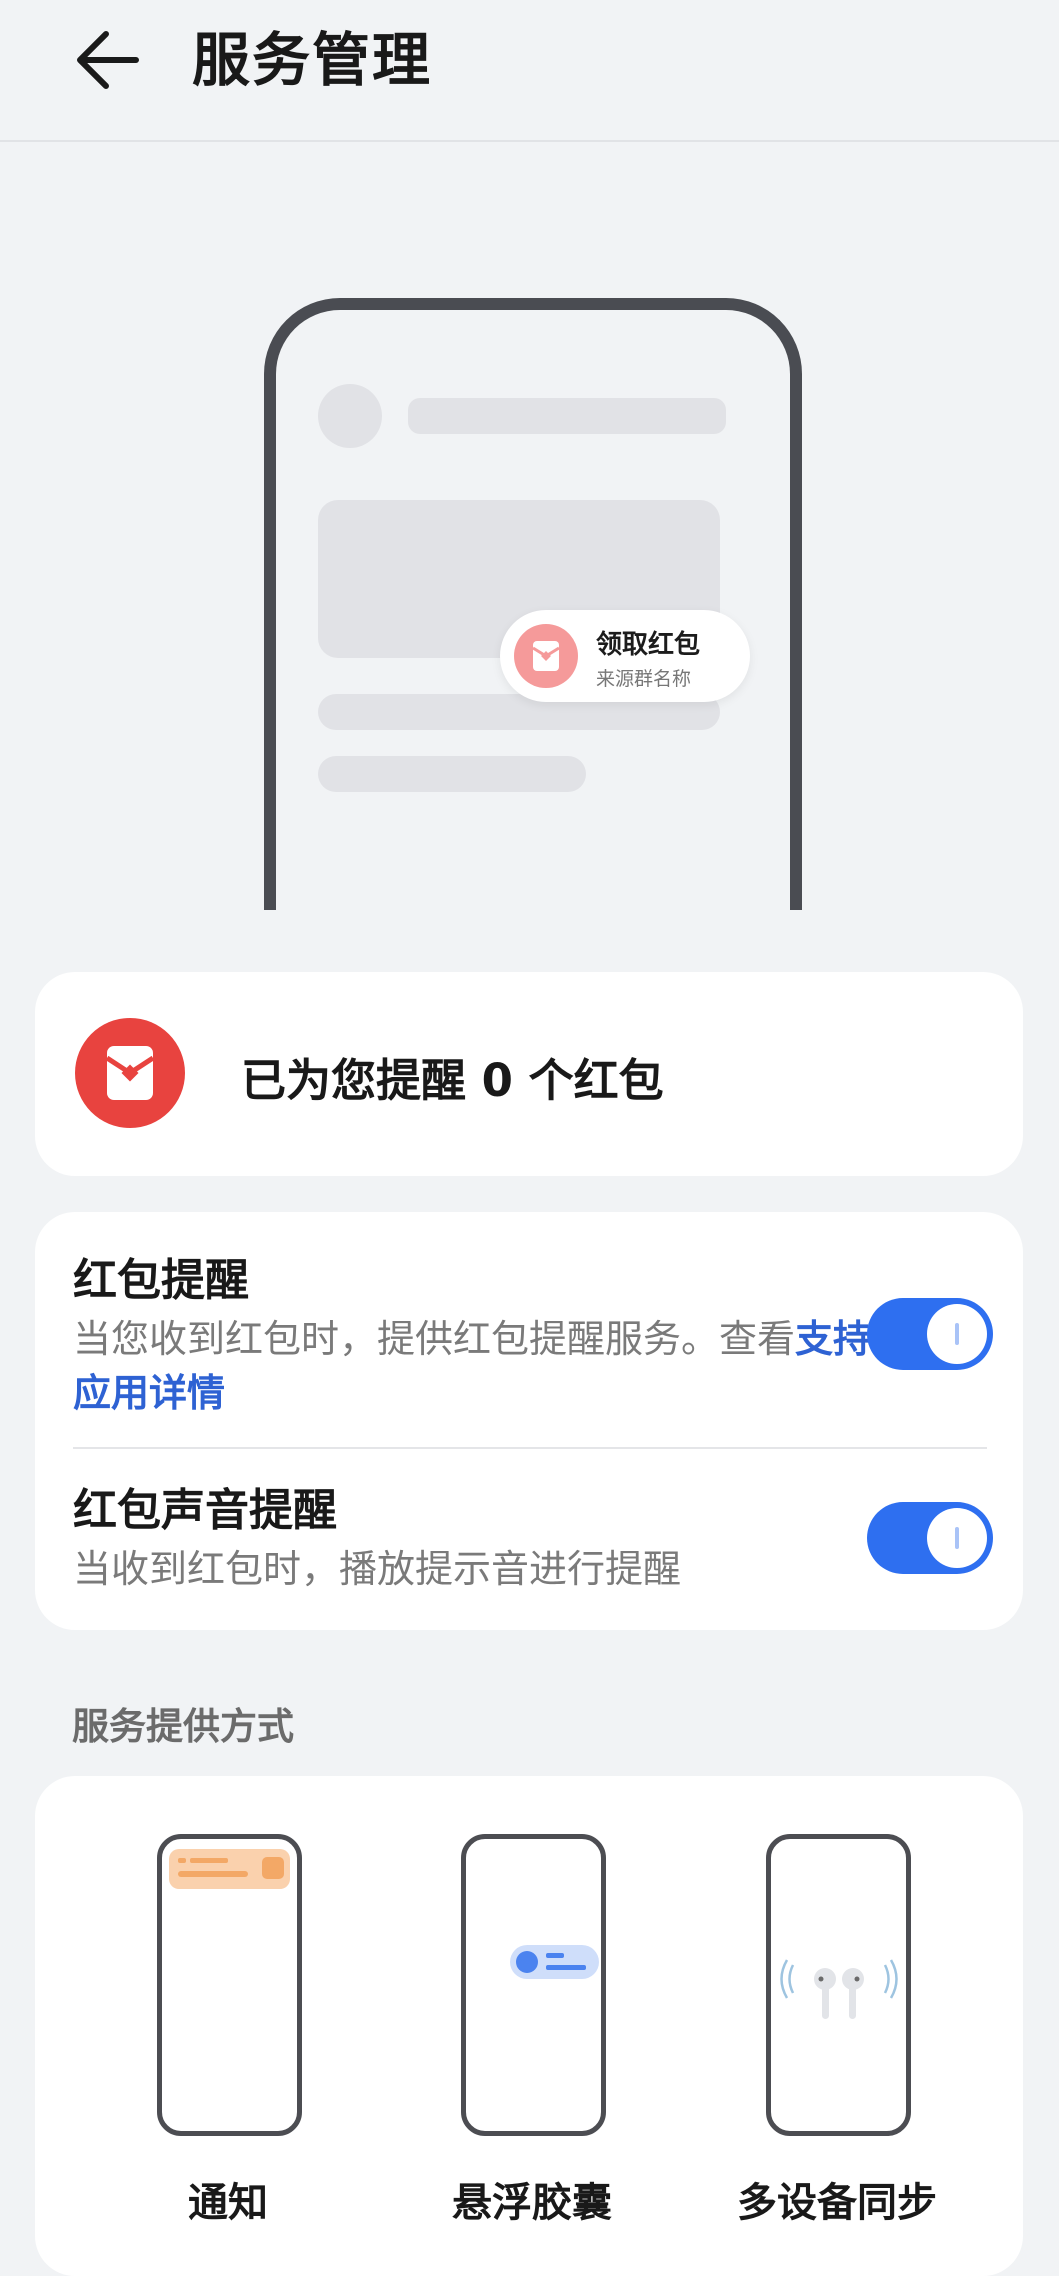 The image size is (1059, 2276). Describe the element at coordinates (837, 2203) in the screenshot. I see `mode-label: 多设备同步` at that location.